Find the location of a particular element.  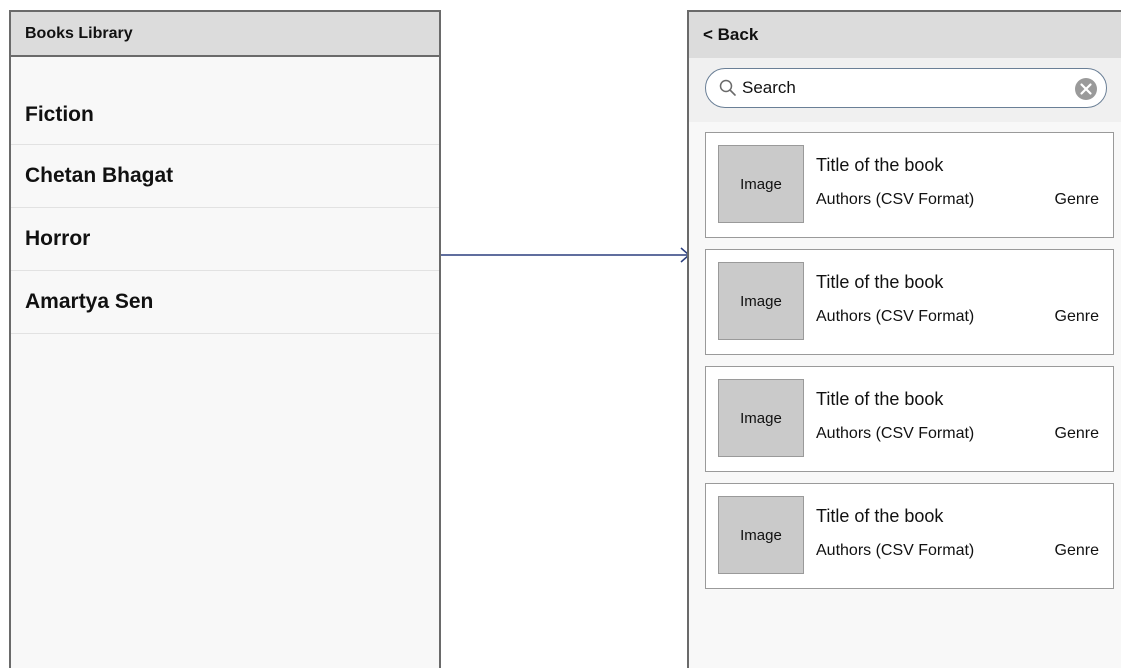

list-item-chetan-bhagat: Chetan Bhagat is located at coordinates (225, 176).